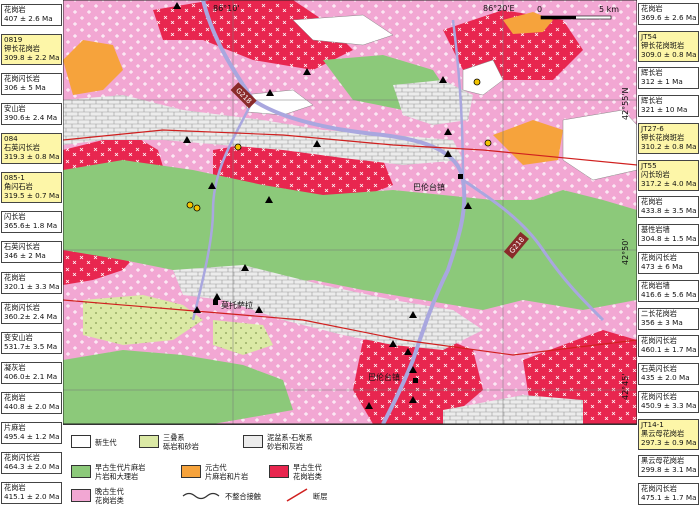 This screenshot has height=509, width=700. What do you see at coordinates (297, 495) in the screenshot?
I see `legend-fault-symbol` at bounding box center [297, 495].